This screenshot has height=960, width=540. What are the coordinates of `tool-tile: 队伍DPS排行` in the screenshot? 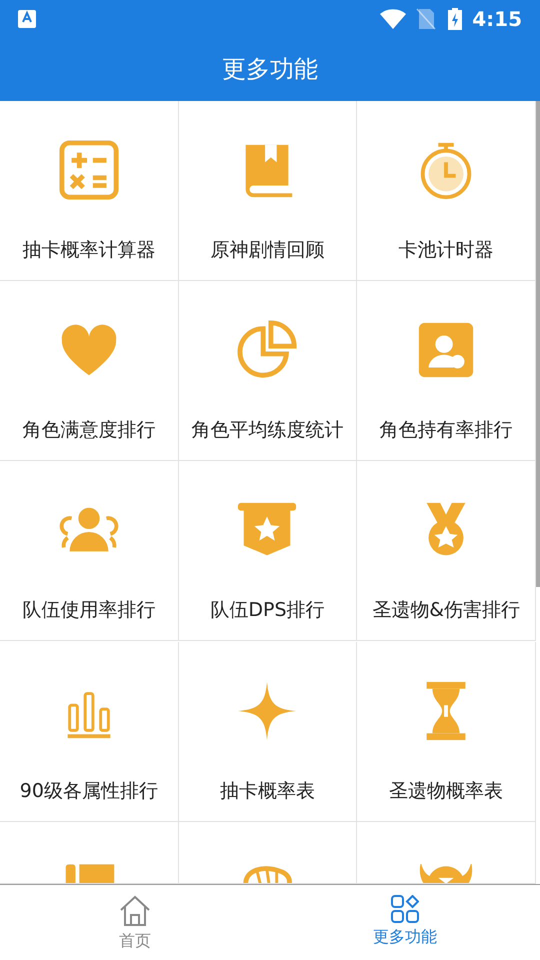 It's located at (268, 551).